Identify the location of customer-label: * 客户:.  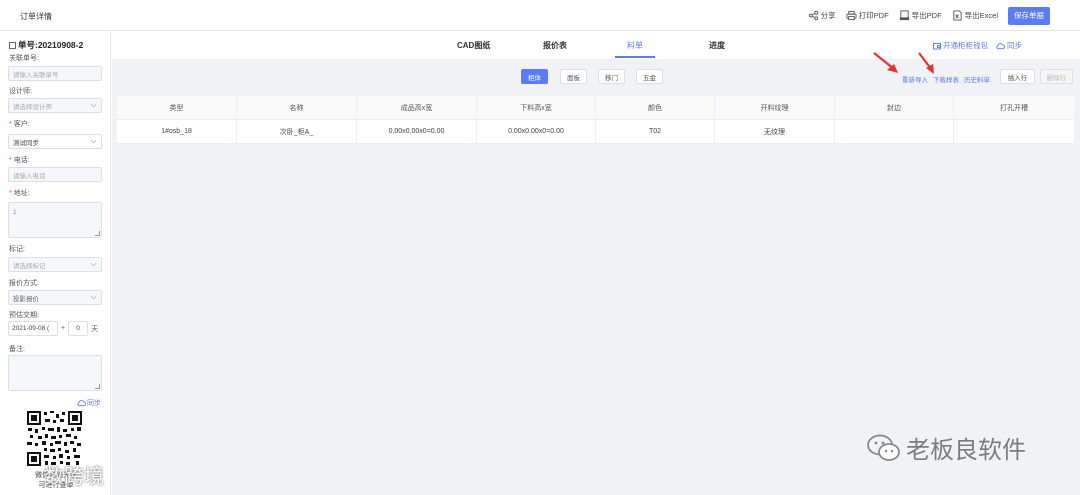
(19, 124).